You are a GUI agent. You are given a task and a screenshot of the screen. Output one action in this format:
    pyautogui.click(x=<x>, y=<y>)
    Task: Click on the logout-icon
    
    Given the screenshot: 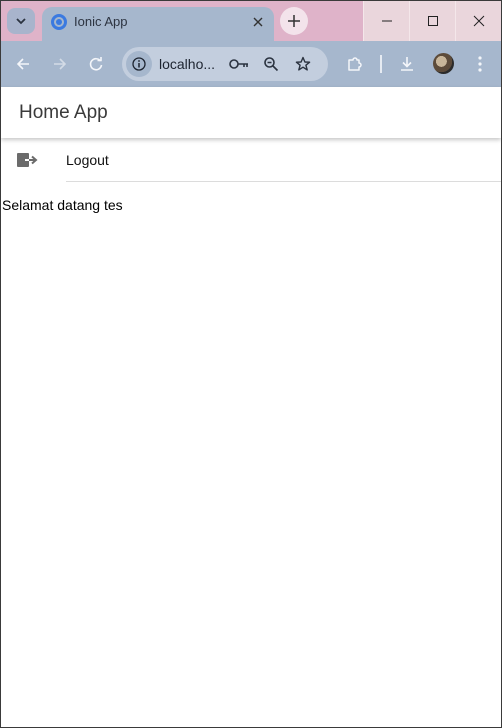 What is the action you would take?
    pyautogui.click(x=27, y=160)
    